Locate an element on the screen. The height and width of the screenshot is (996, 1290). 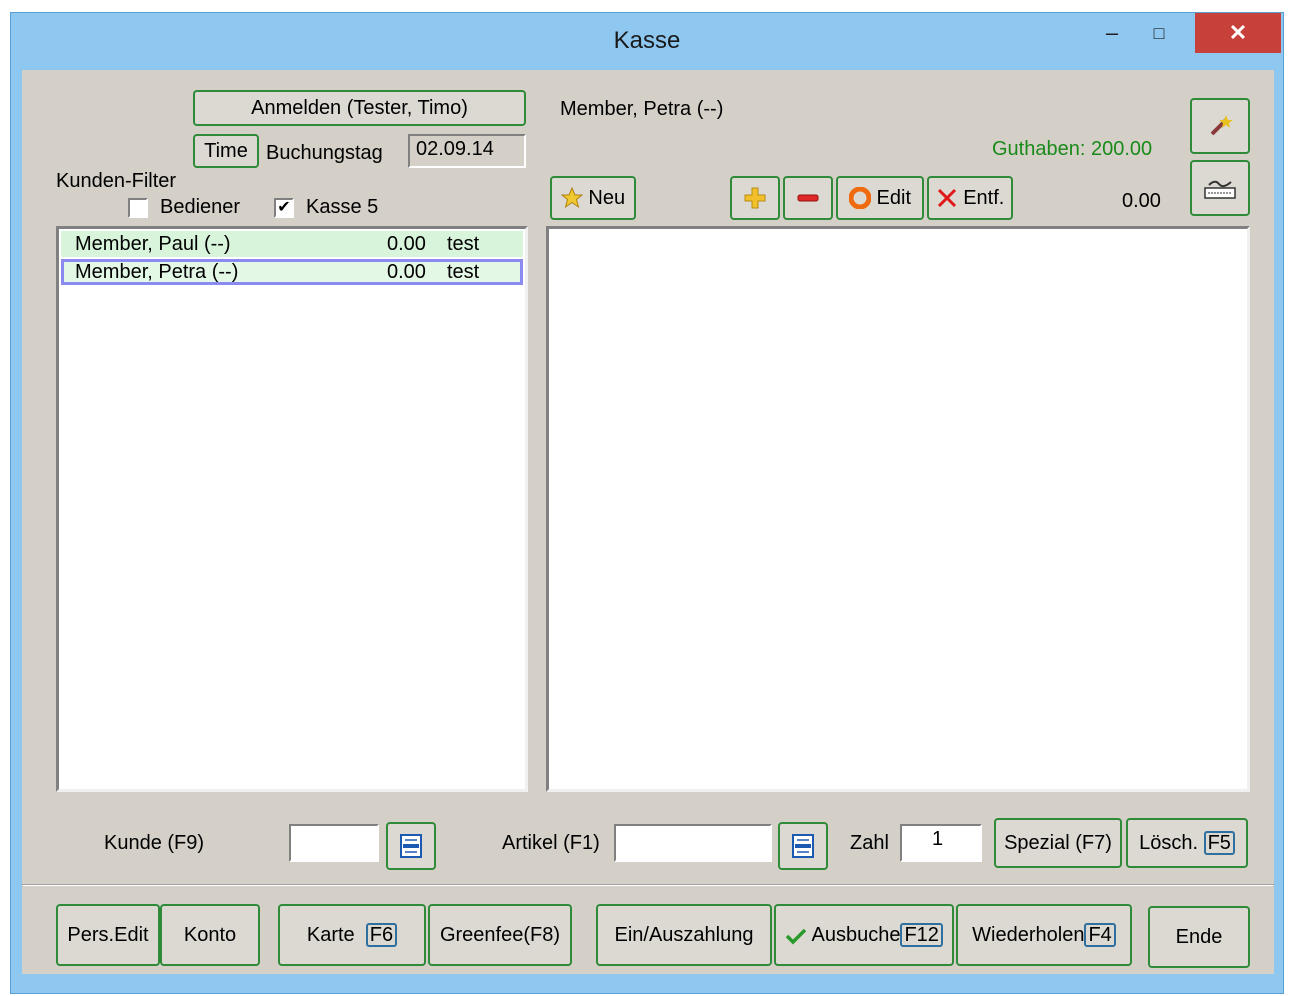
plus-icon is located at coordinates (755, 198).